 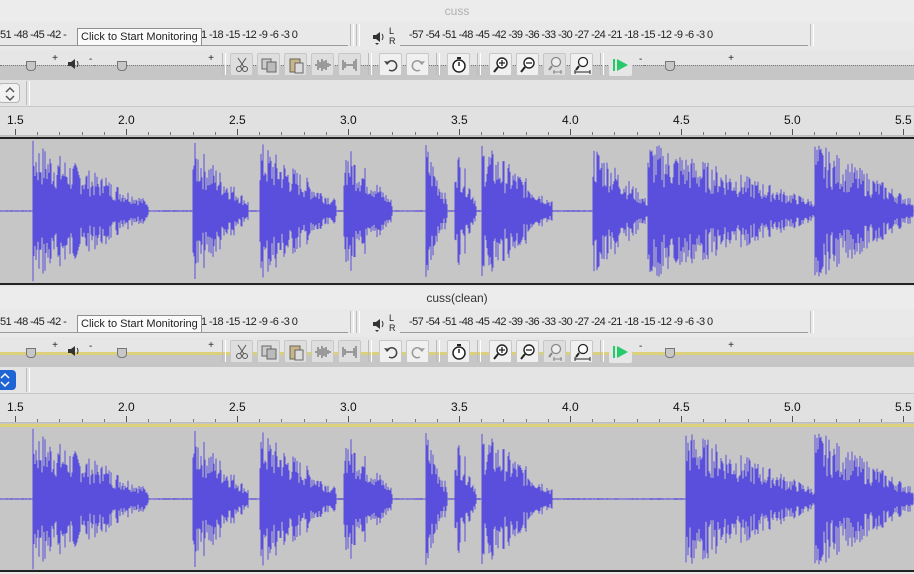 I want to click on ruler-label: 2.0, so click(x=126, y=120).